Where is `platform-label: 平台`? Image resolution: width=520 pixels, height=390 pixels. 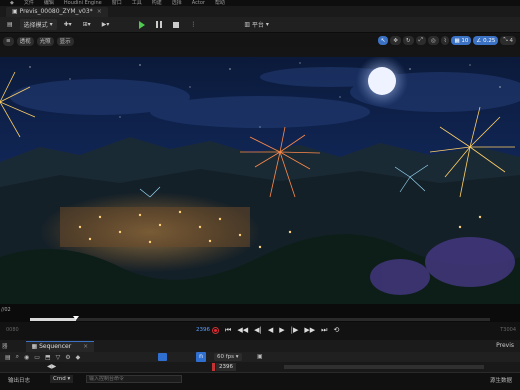 platform-label: 平台 is located at coordinates (257, 25).